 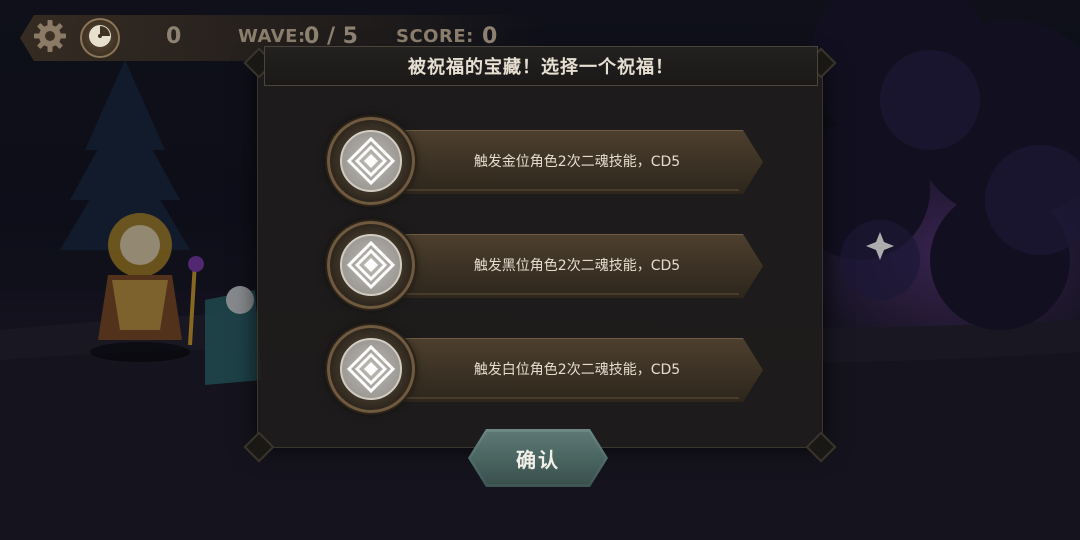 I want to click on modal-title: 被祝福的宝藏！选择一个祝福！, so click(x=541, y=67).